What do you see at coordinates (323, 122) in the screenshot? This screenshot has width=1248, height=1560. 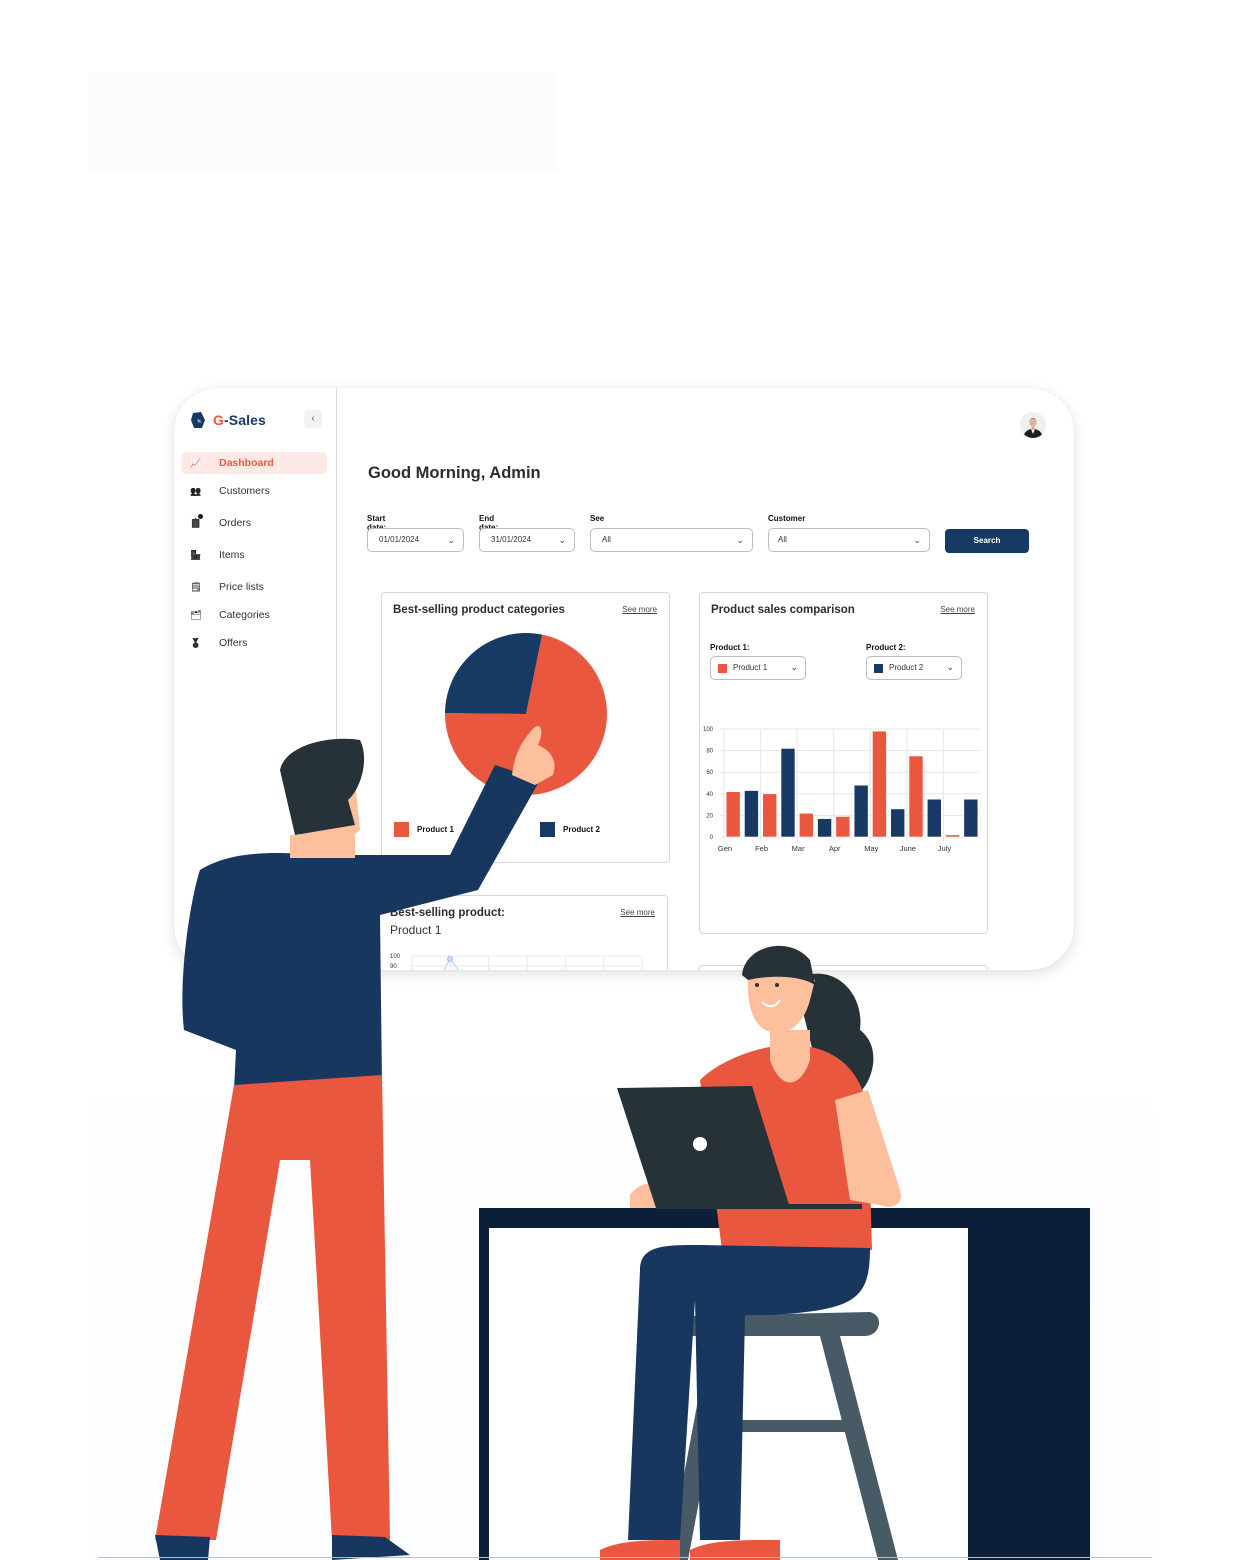 I see `background-panel` at bounding box center [323, 122].